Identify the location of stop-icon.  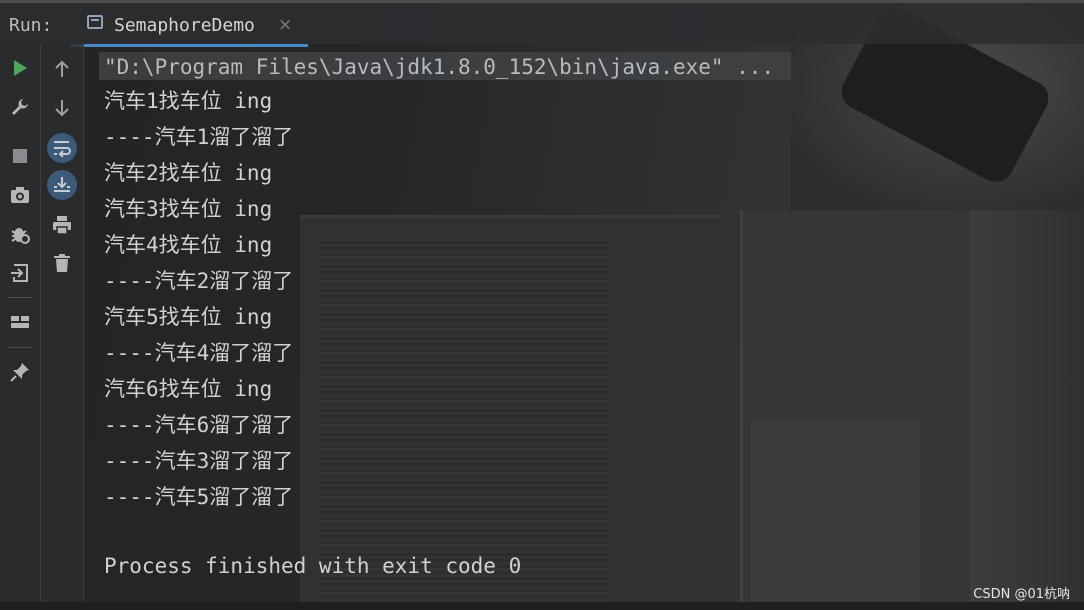
(20, 156).